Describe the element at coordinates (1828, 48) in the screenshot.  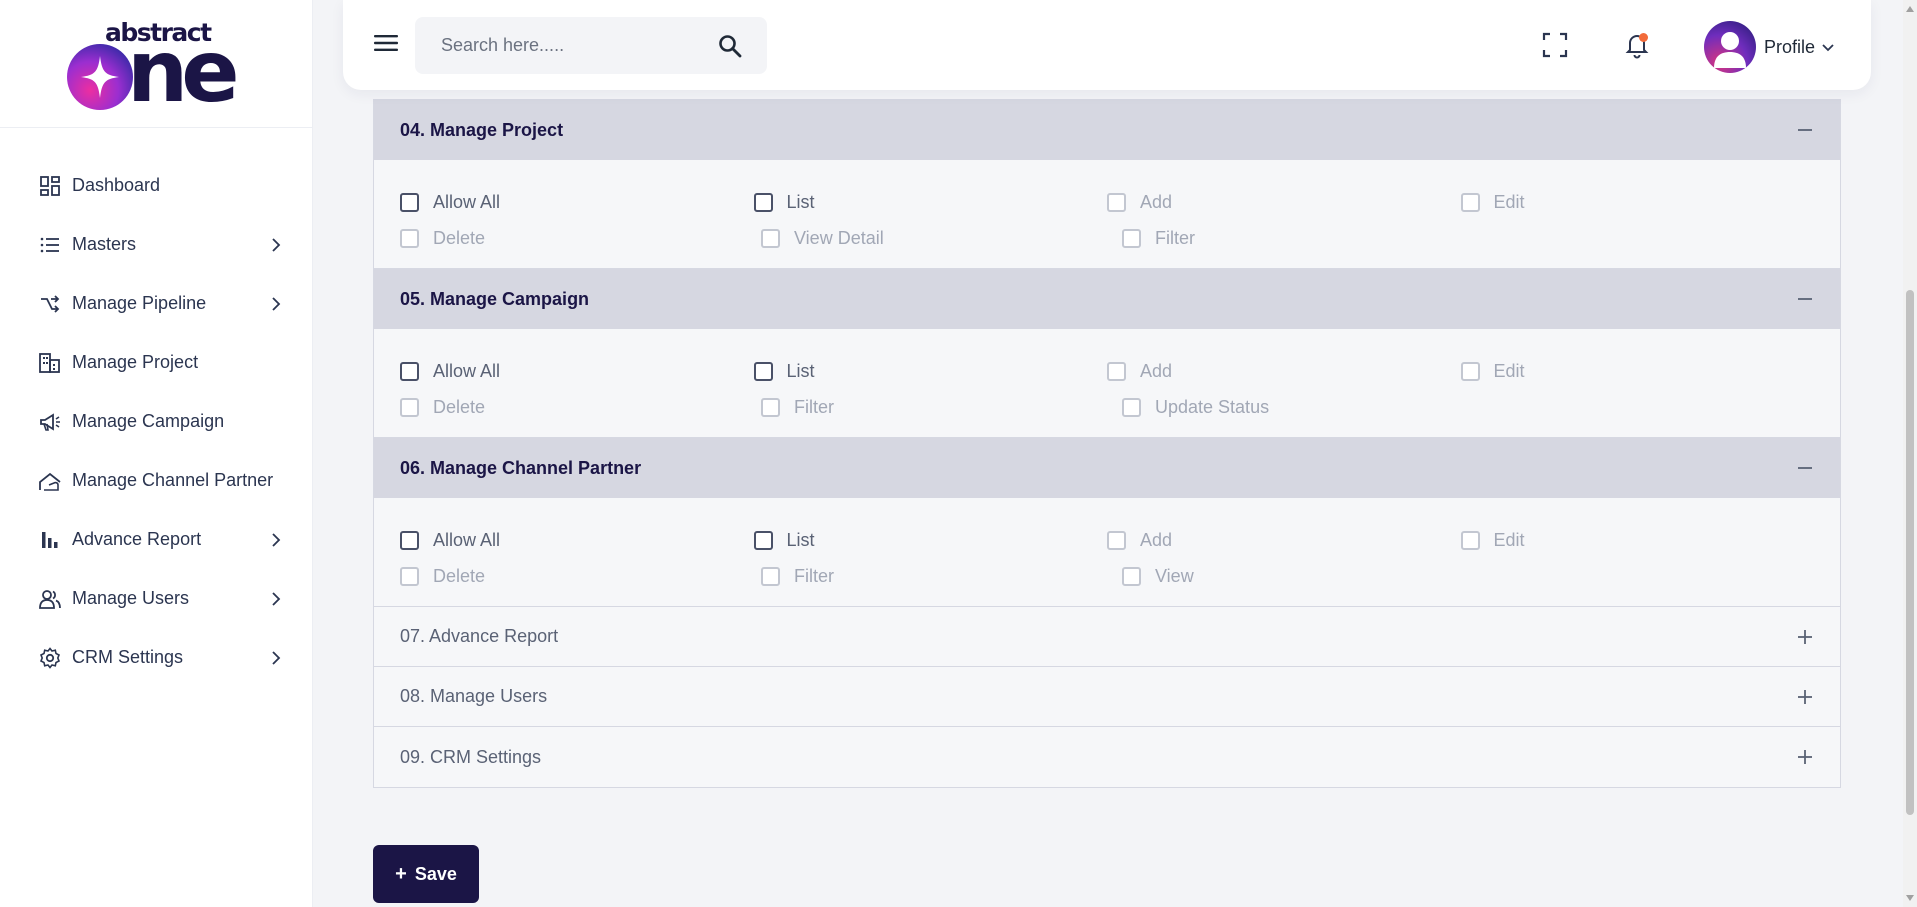
I see `chevron-down-icon` at that location.